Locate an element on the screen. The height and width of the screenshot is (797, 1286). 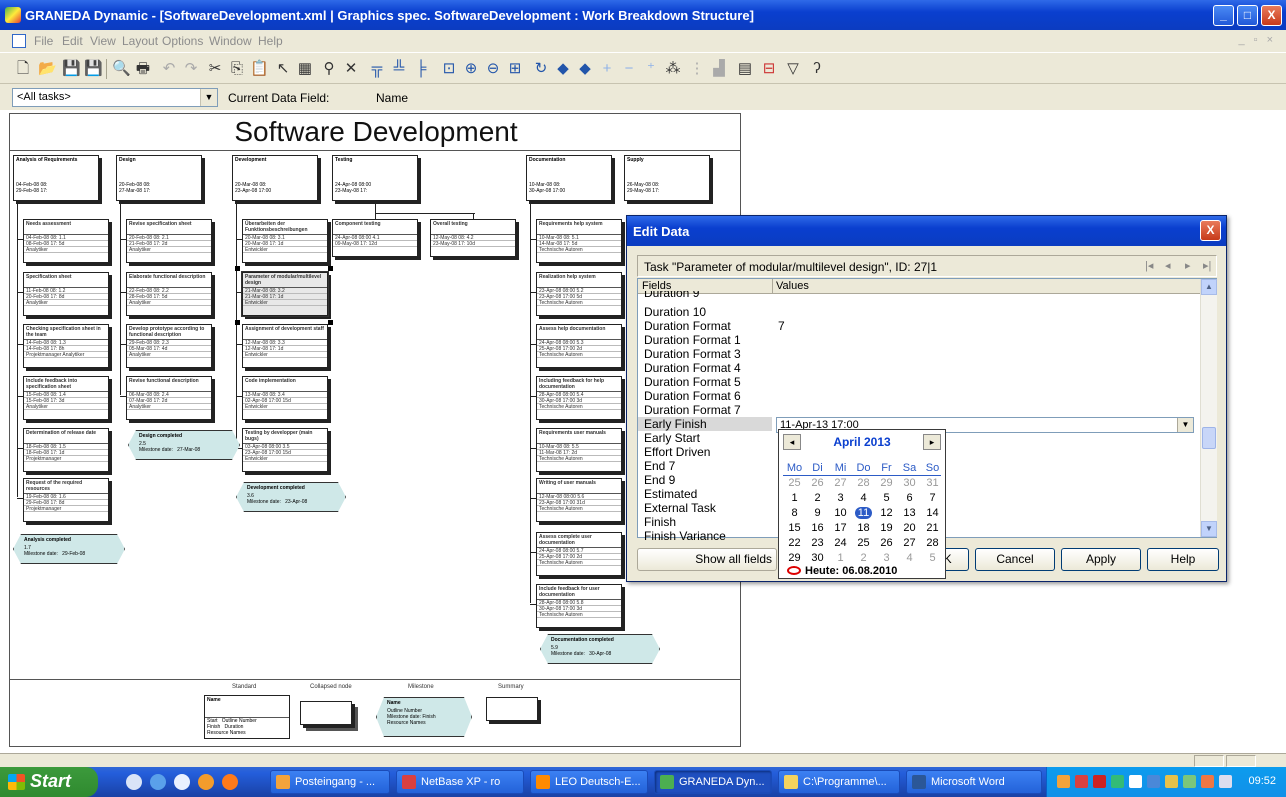
prev-month-button: ◂ is located at coordinates (792, 442).